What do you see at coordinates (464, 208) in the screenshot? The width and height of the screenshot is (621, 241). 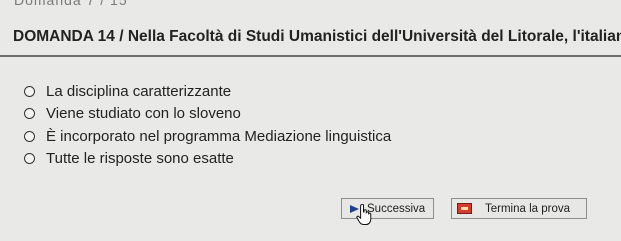 I see `stop-exam-icon` at bounding box center [464, 208].